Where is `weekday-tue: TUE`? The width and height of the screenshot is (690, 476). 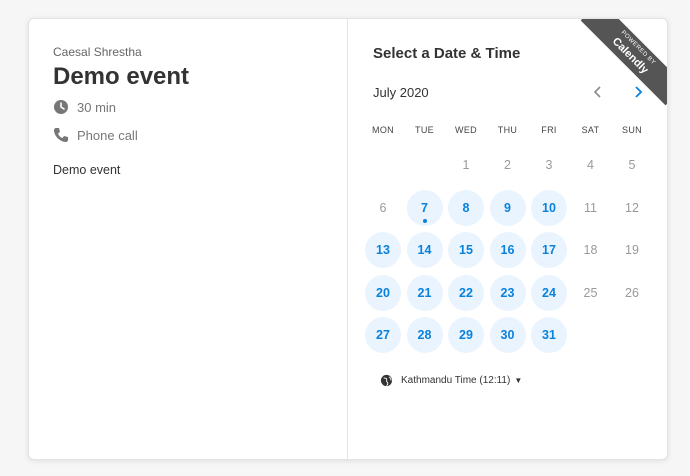 weekday-tue: TUE is located at coordinates (424, 130).